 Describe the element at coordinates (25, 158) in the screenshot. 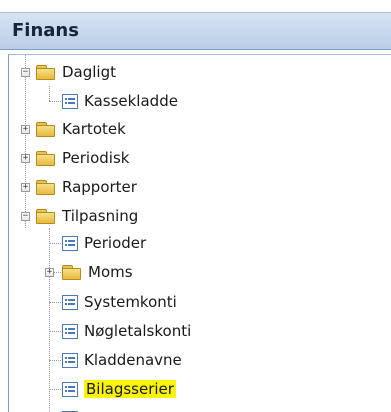

I see `expand-toggle-periodisk: +` at that location.